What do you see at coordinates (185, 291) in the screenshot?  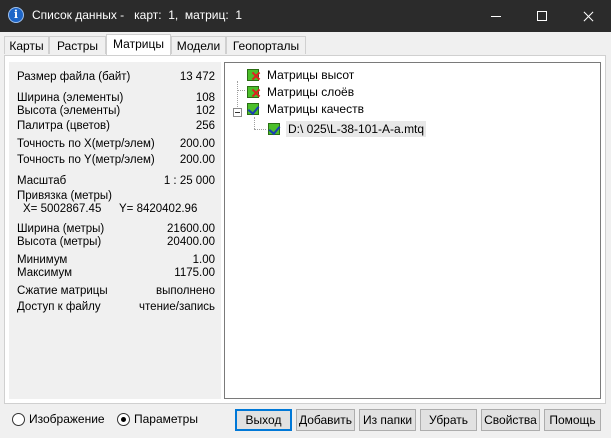 I see `compression-value: выполнено` at bounding box center [185, 291].